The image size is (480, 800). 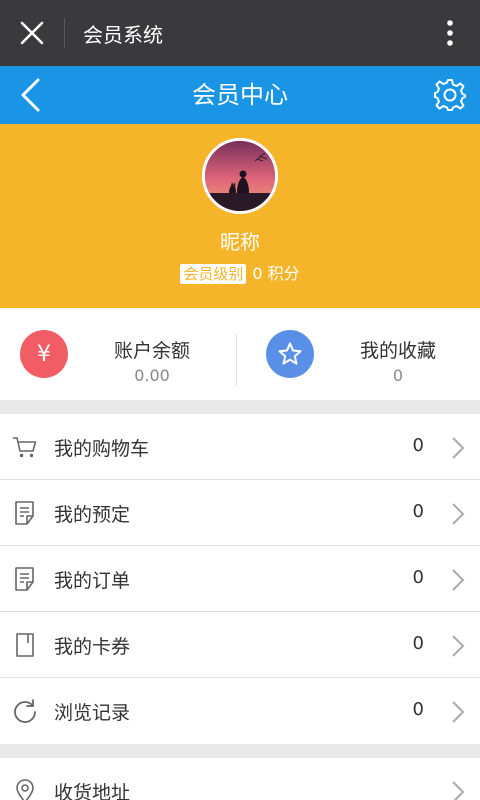 I want to click on menu-item-label: 我的预定, so click(x=92, y=515).